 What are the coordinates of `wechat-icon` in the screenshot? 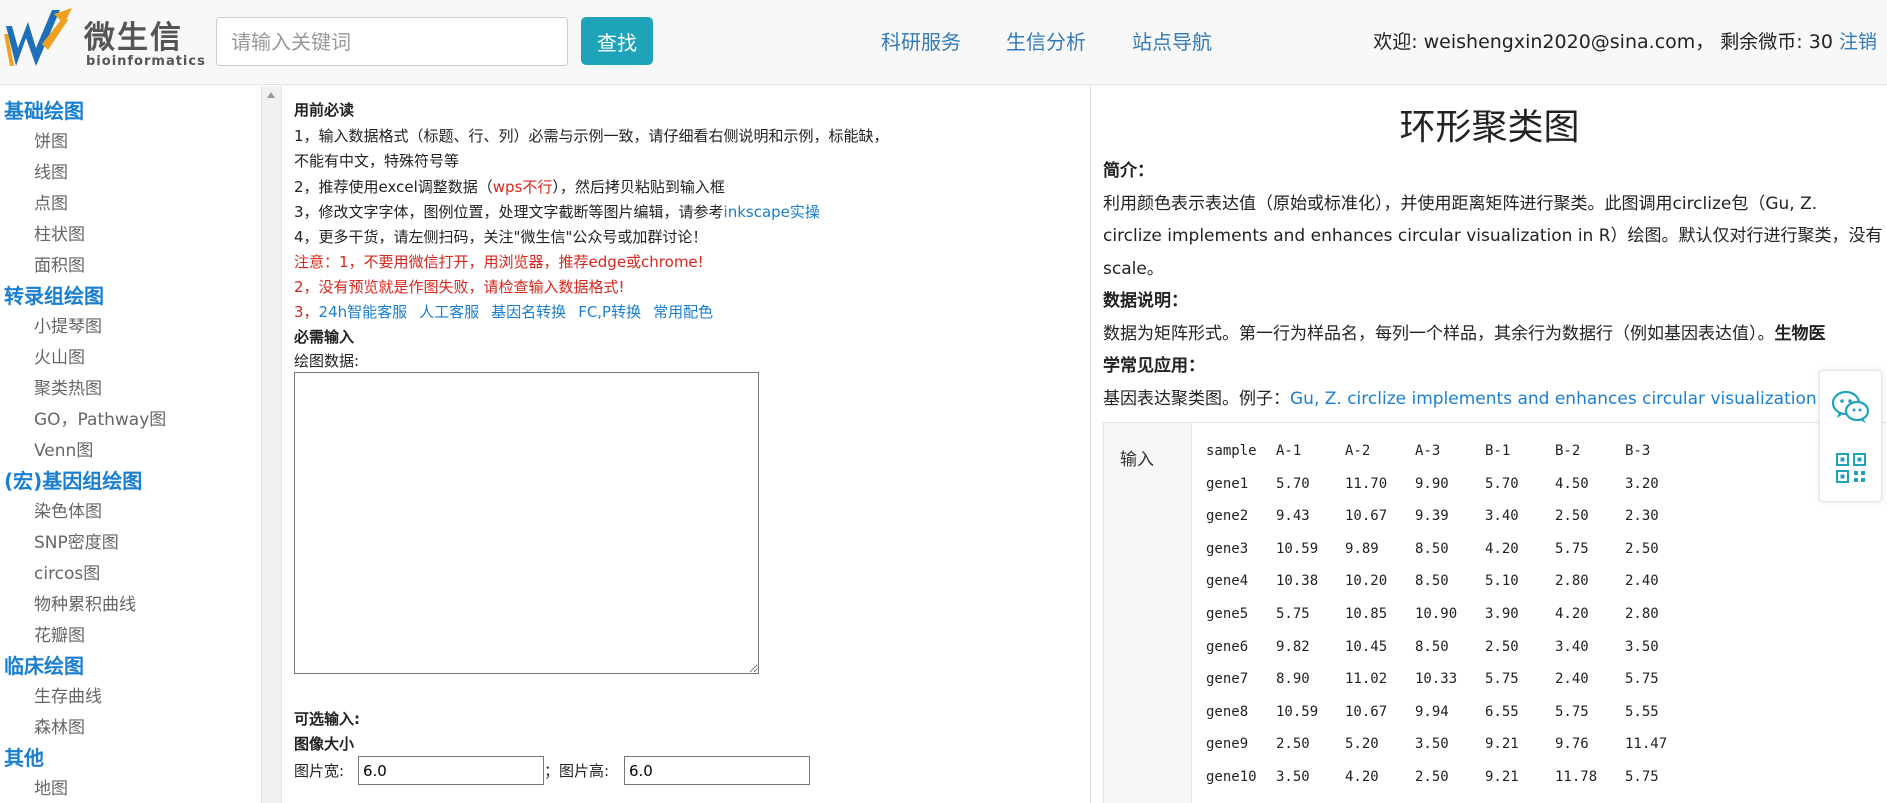 It's located at (1851, 407).